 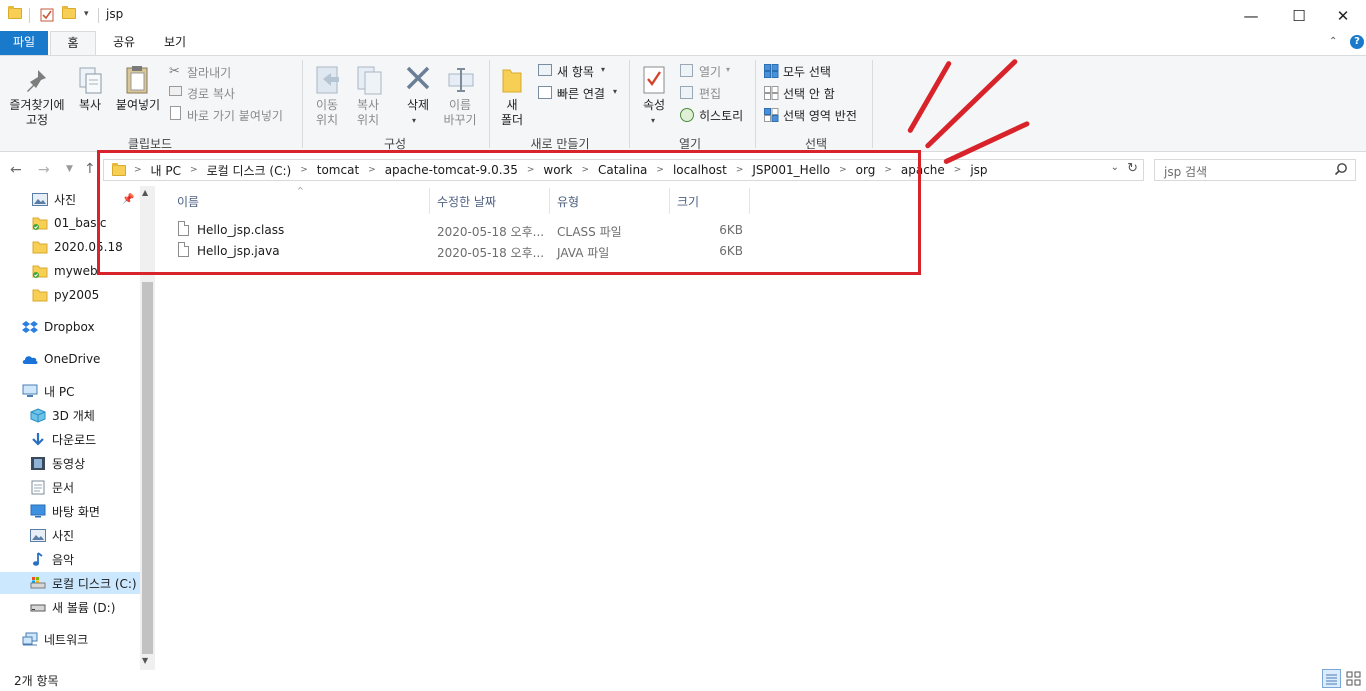 What do you see at coordinates (809, 93) in the screenshot?
I see `select-none-button: 선택 안 함` at bounding box center [809, 93].